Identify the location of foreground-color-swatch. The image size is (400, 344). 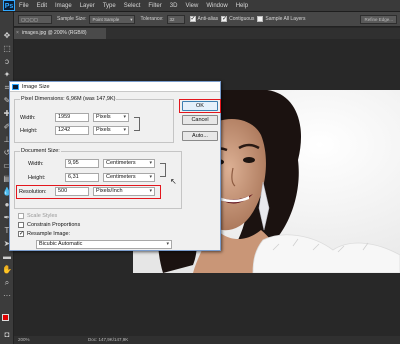
(5, 317).